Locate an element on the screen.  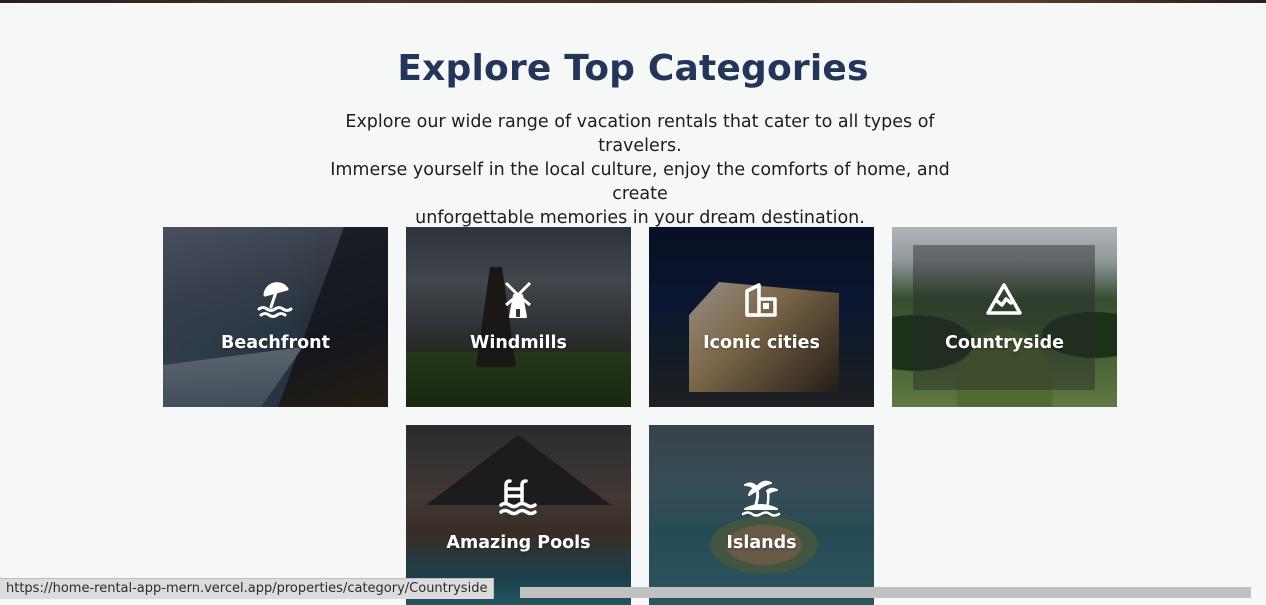
category-card-beachfront: Beachfront is located at coordinates (275, 317).